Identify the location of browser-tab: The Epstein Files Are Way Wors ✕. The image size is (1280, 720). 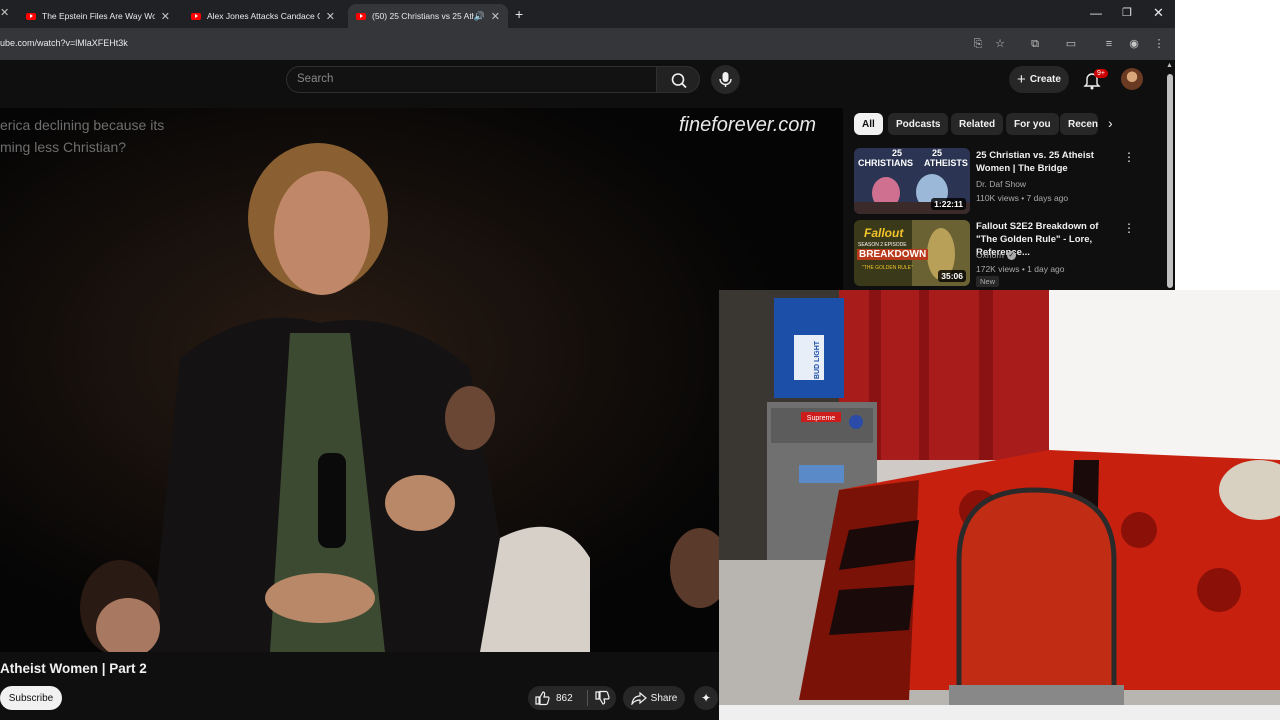
(98, 16).